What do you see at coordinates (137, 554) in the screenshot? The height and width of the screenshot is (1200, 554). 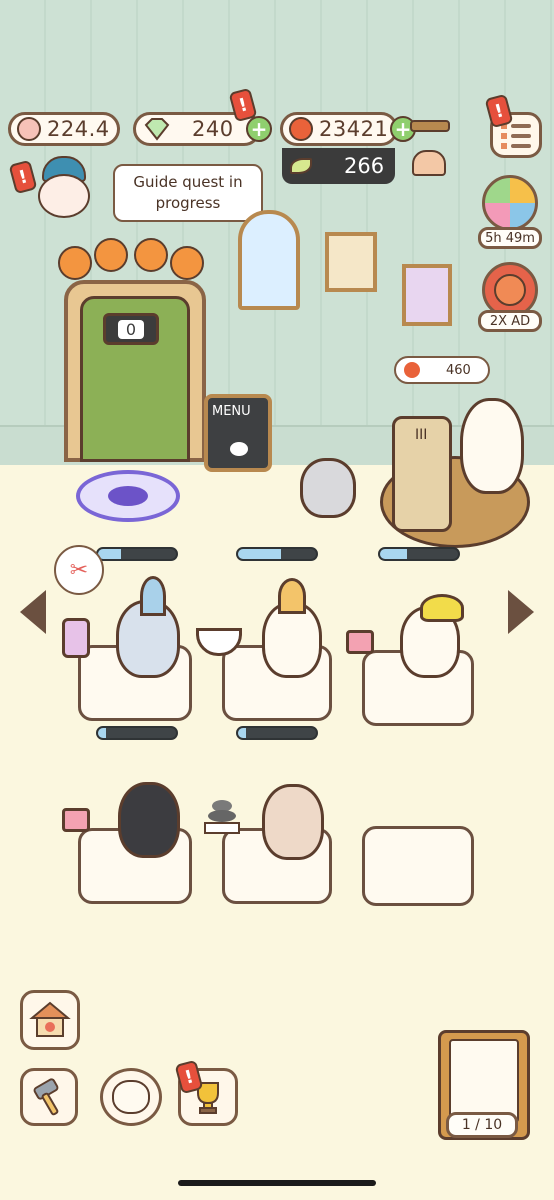 I see `station-1-progress` at bounding box center [137, 554].